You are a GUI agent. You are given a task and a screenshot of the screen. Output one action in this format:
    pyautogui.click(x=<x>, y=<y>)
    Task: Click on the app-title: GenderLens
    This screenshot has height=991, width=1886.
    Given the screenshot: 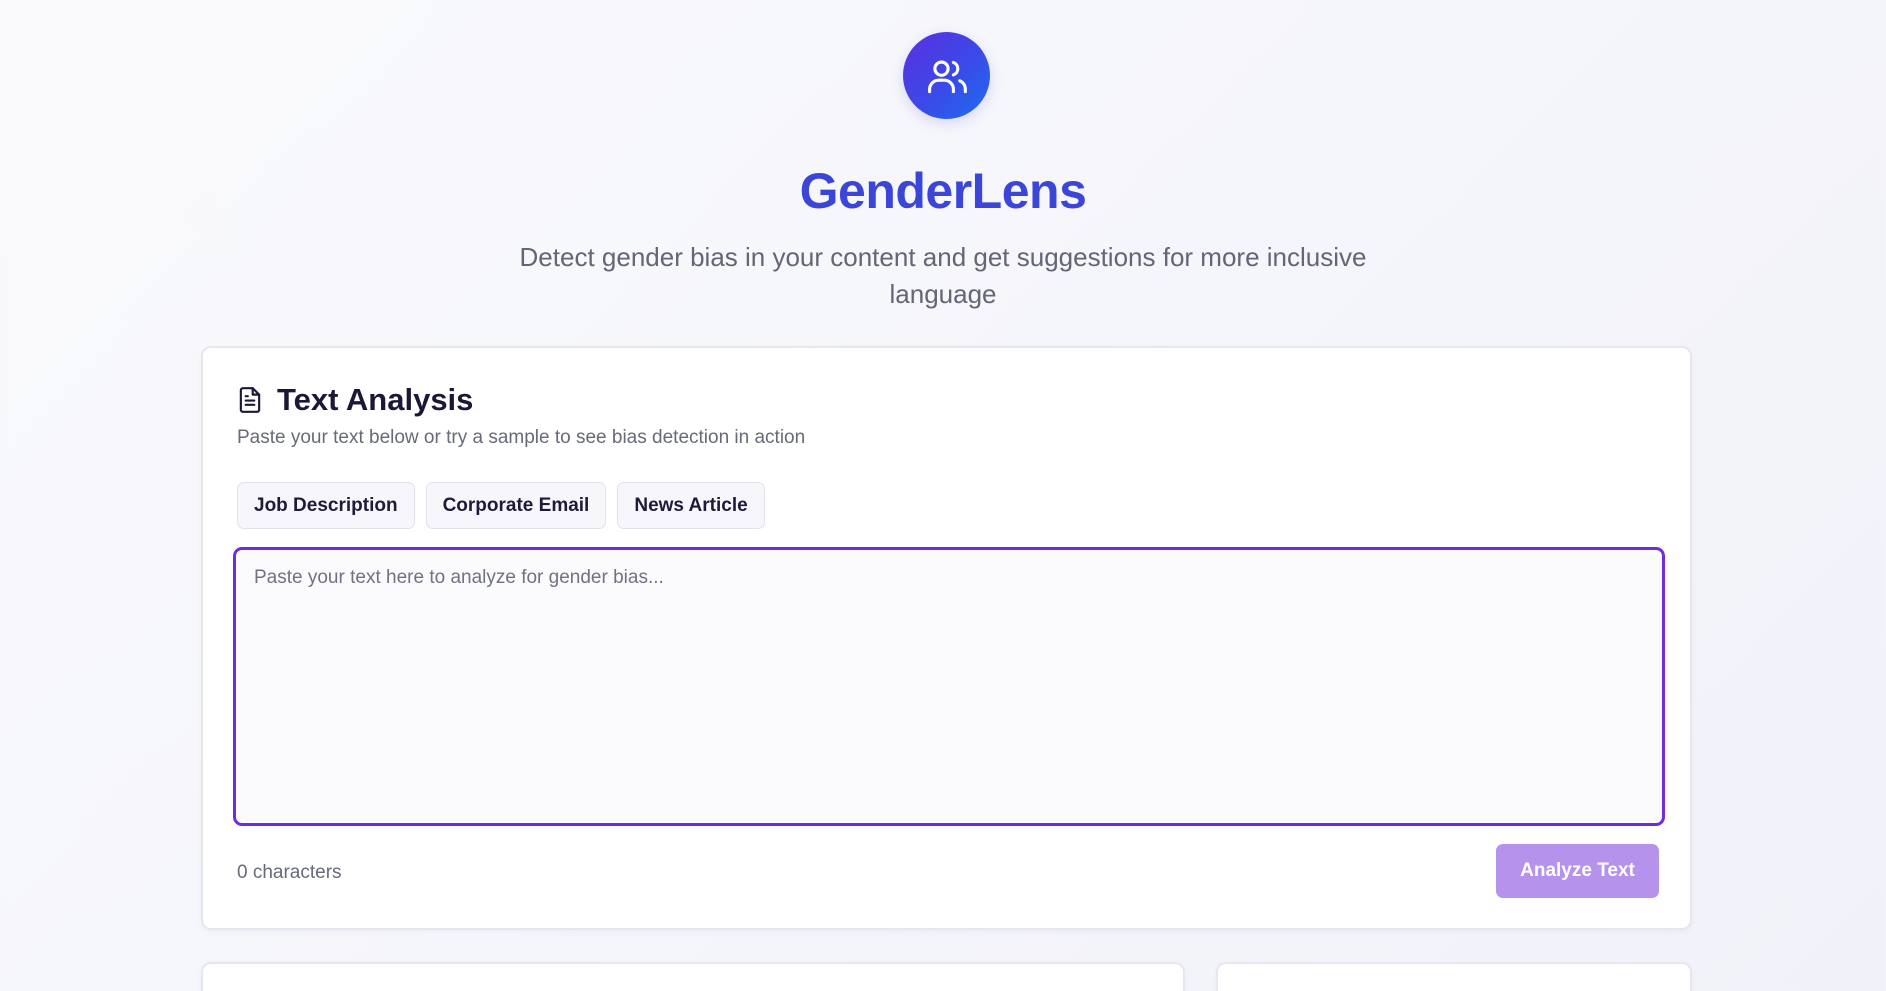 What is the action you would take?
    pyautogui.click(x=943, y=191)
    